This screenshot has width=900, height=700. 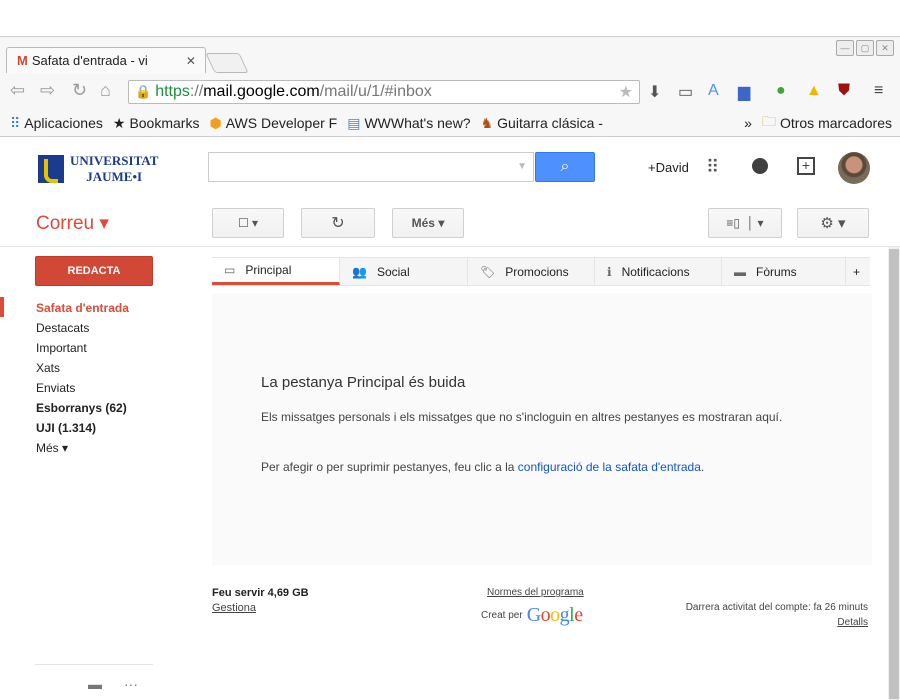 I want to click on select-checkbox-button: ☐ ▾, so click(x=248, y=223).